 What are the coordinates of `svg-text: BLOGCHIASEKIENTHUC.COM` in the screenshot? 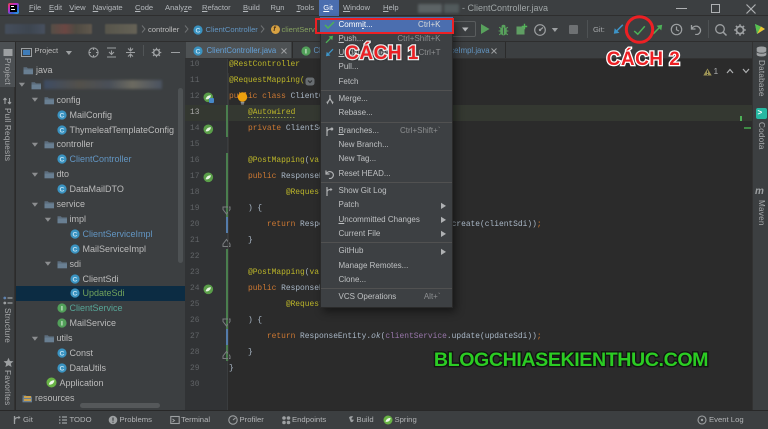 It's located at (571, 360).